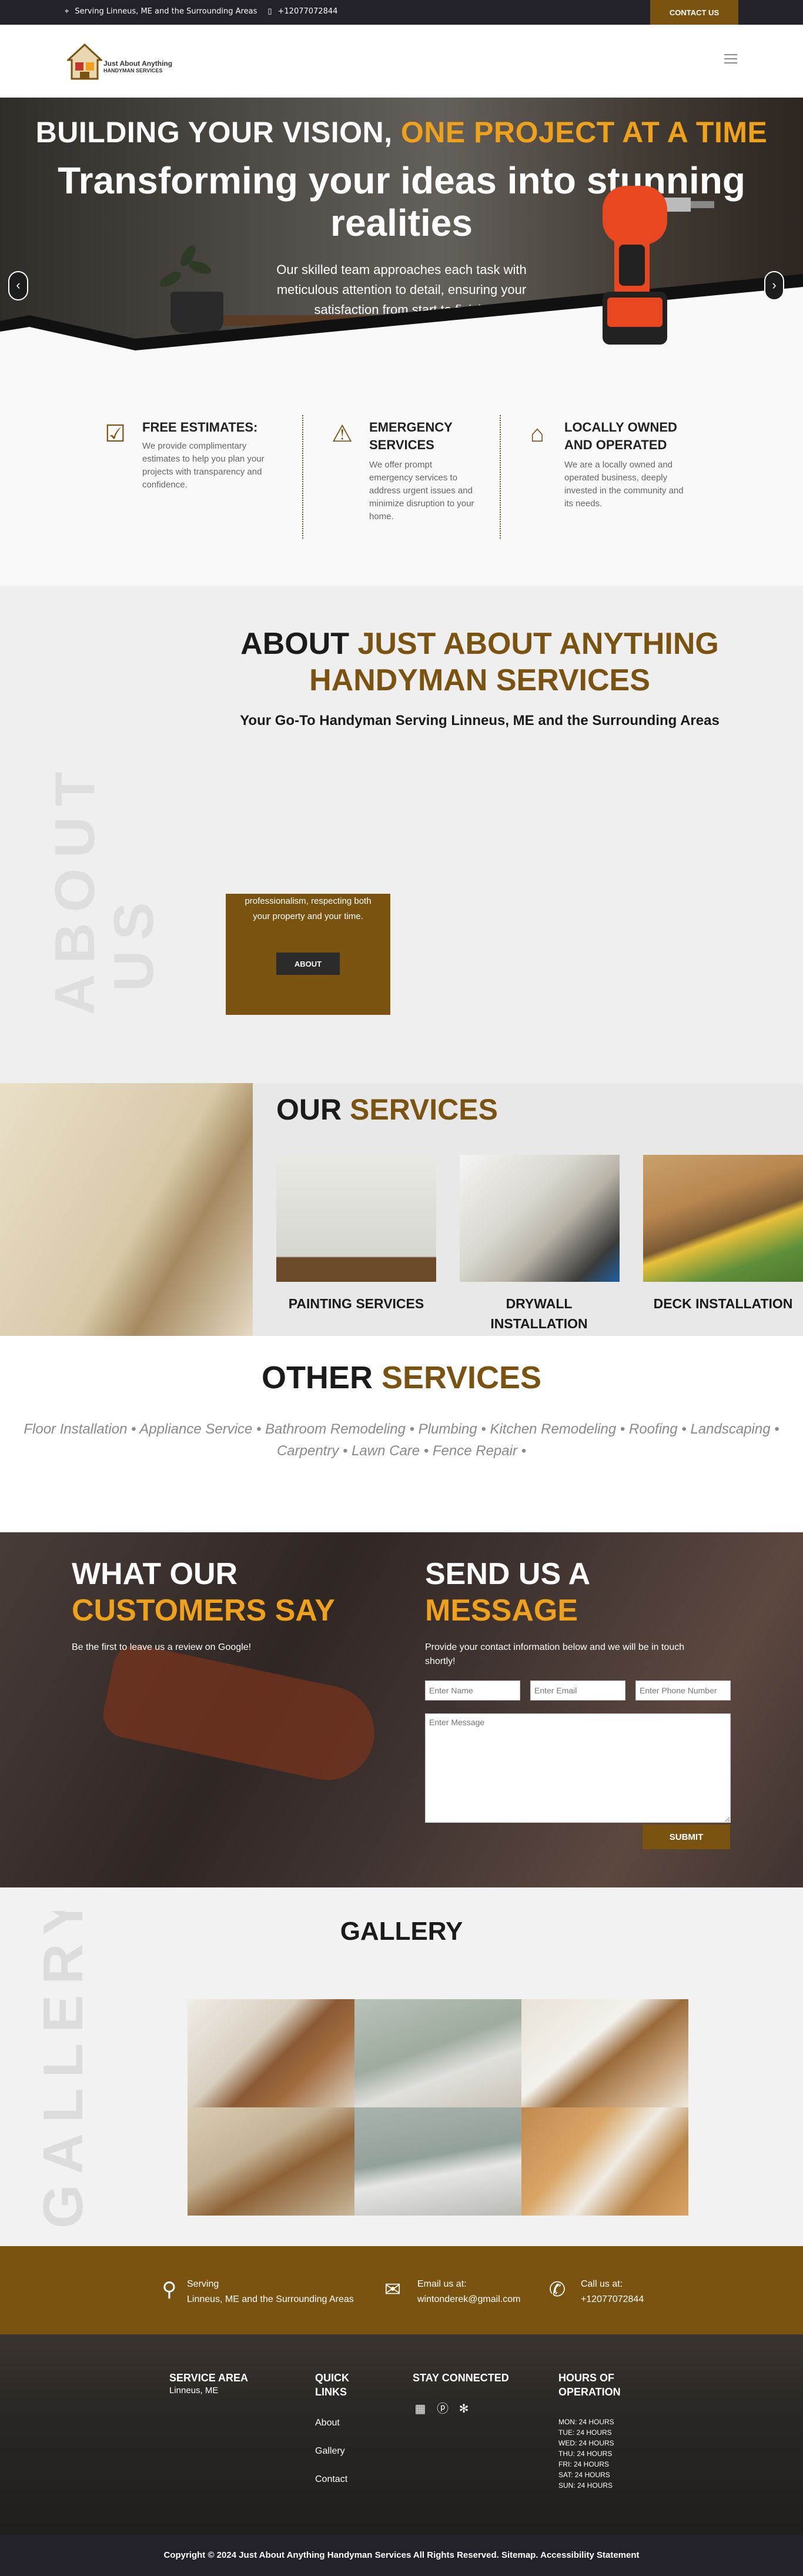 This screenshot has width=803, height=2576. What do you see at coordinates (401, 61) in the screenshot?
I see `site-header: Just About Anything HANDYMAN SERVICES` at bounding box center [401, 61].